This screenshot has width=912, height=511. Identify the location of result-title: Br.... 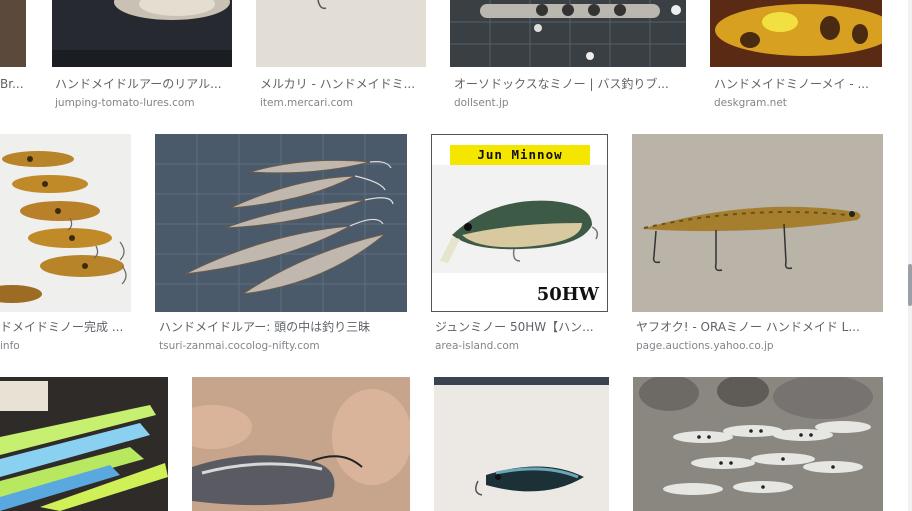
(13, 84).